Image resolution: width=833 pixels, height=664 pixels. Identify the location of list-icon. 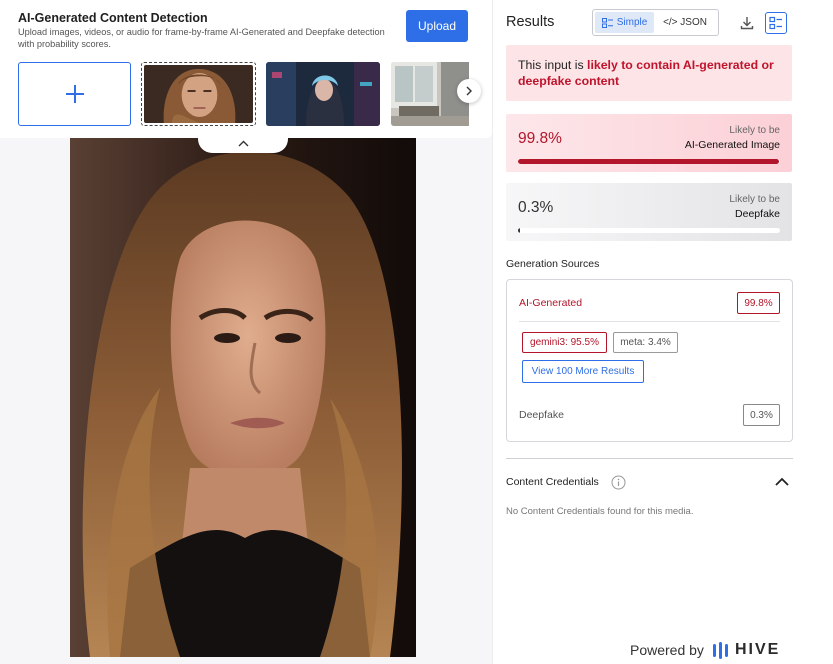
(607, 22).